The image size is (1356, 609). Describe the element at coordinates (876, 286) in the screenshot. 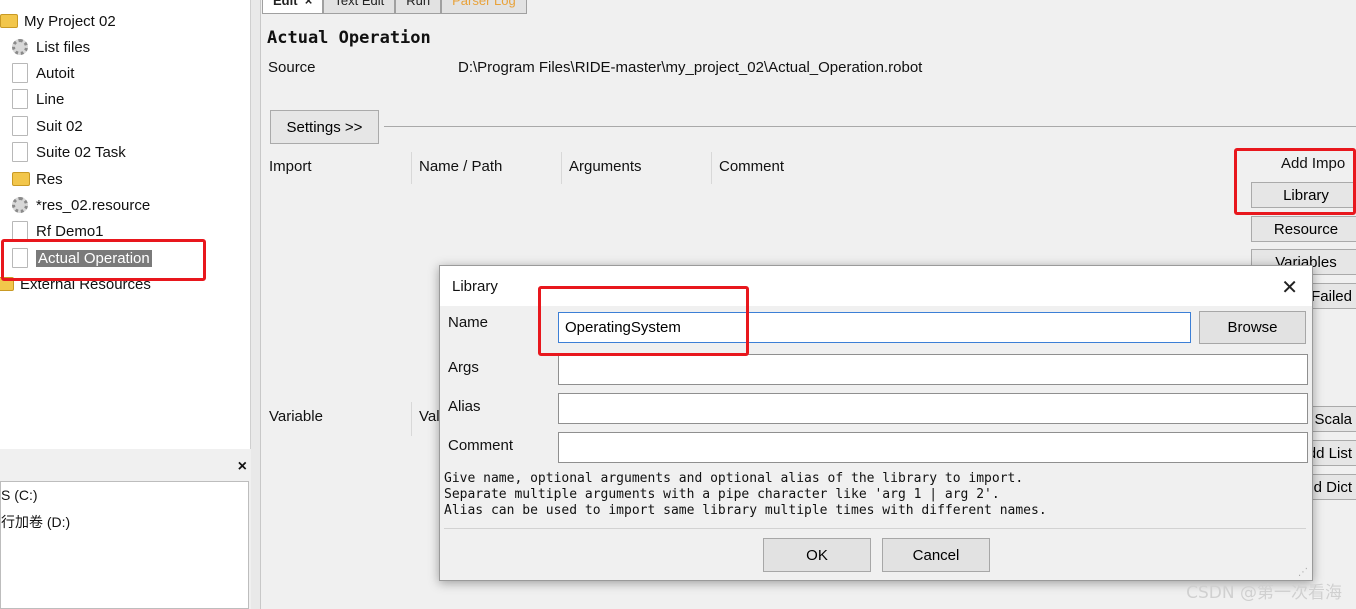

I see `dialog-titlebar: Library ✕` at that location.